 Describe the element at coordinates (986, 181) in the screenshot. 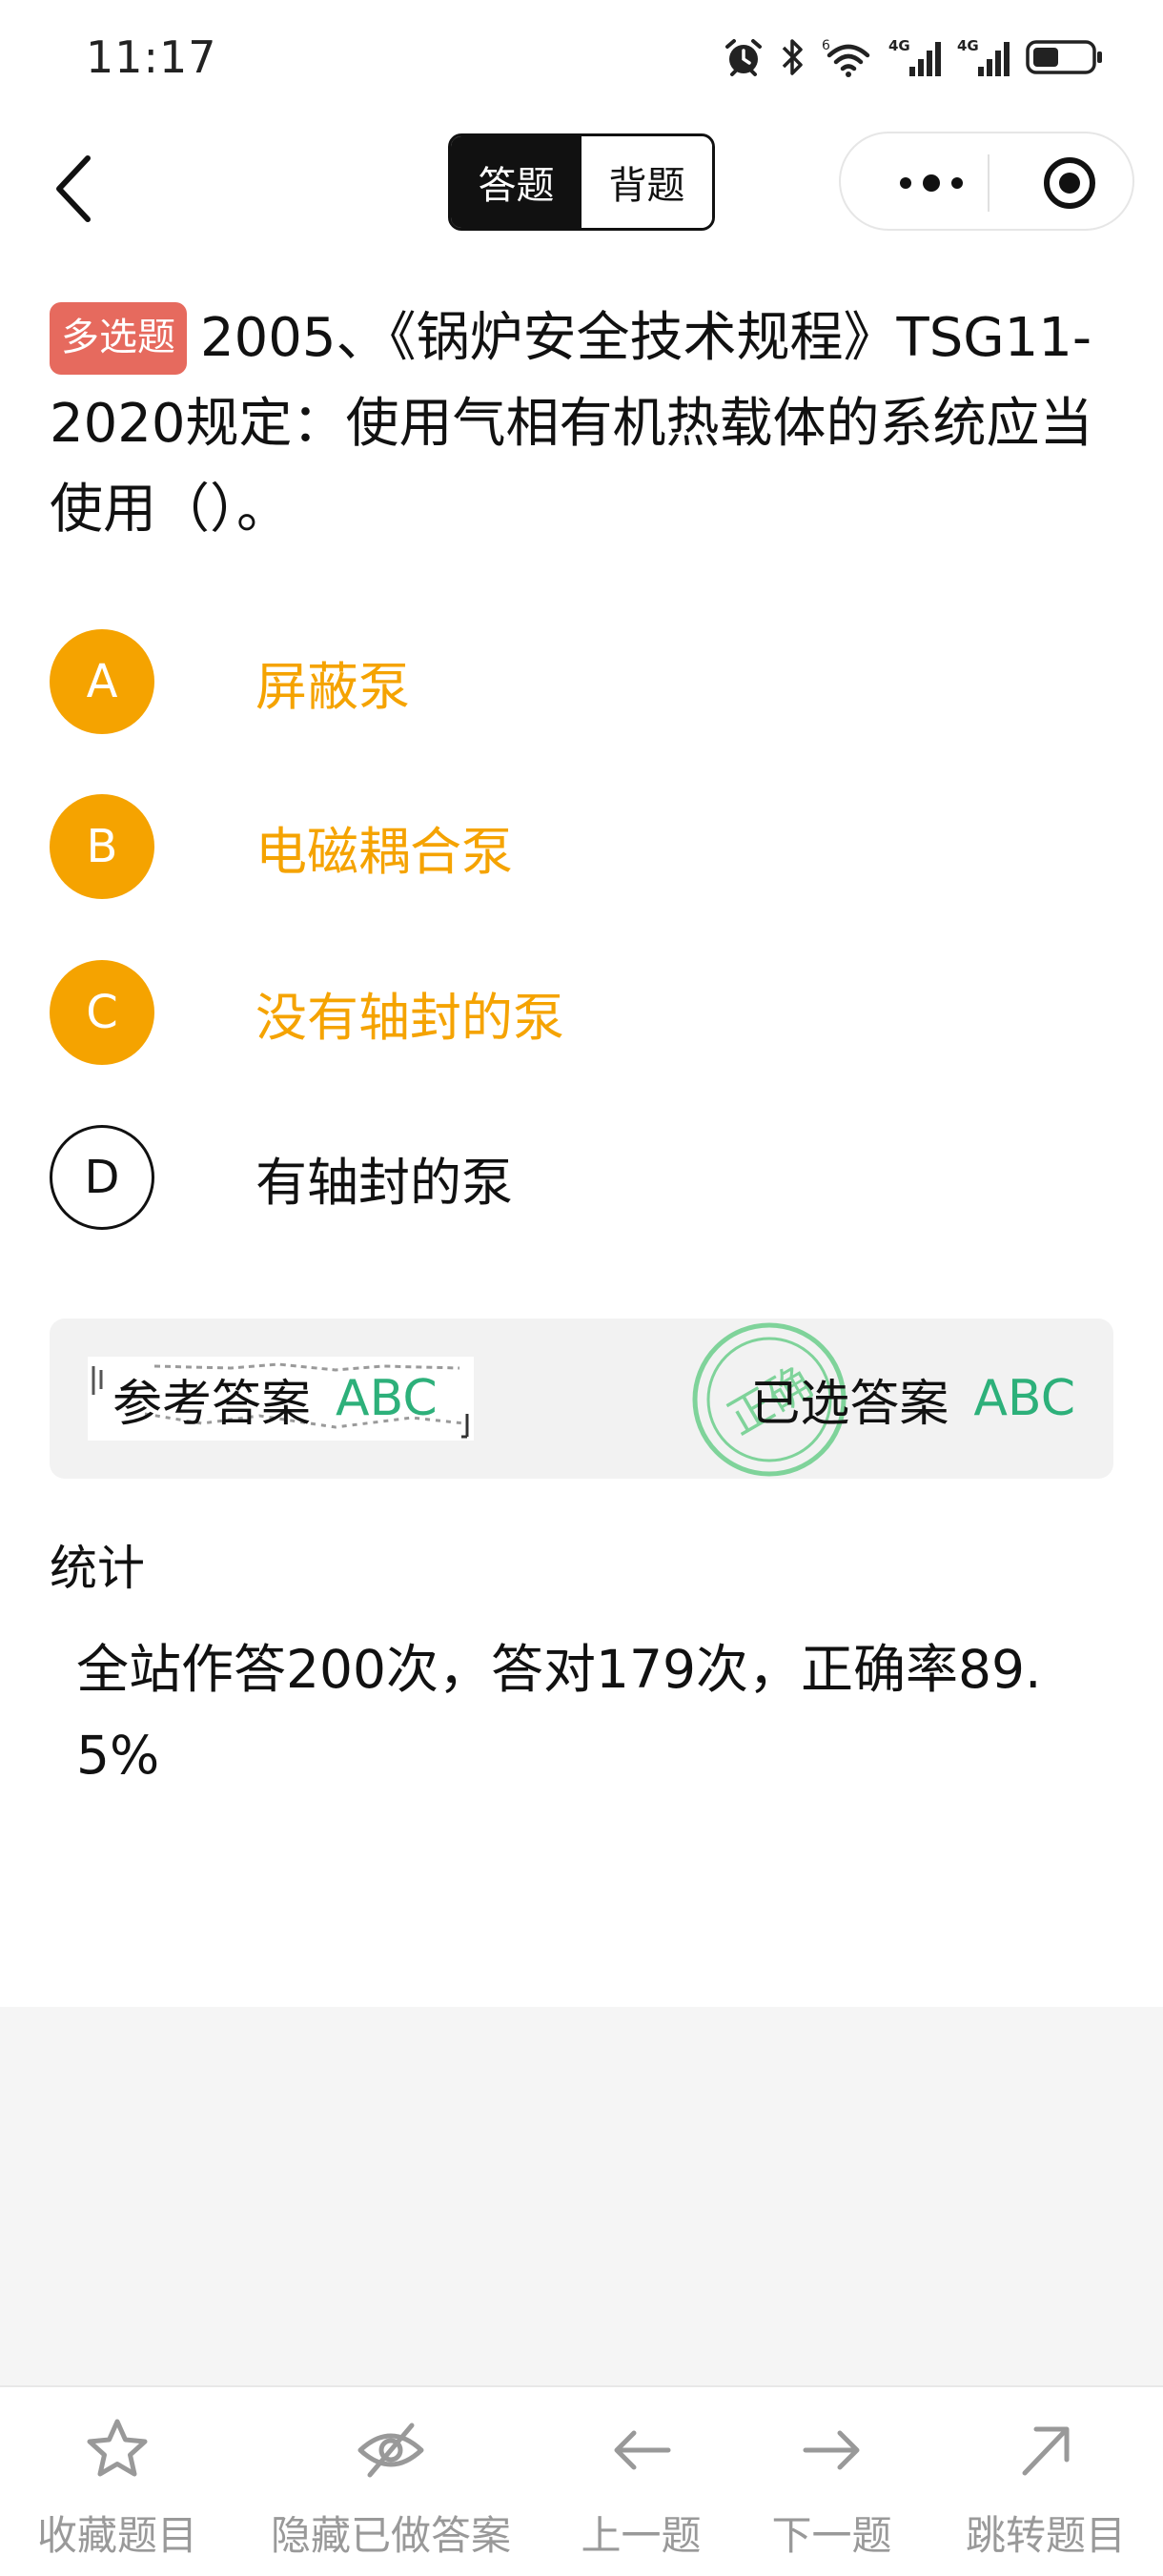

I see `miniapp-capsule` at that location.